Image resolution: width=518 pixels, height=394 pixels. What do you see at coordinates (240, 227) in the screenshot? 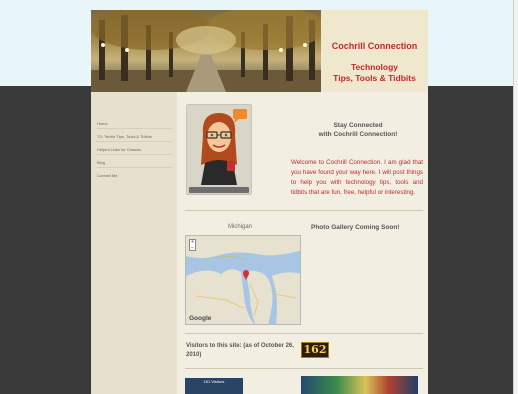
I see `map-heading: Michigan` at bounding box center [240, 227].